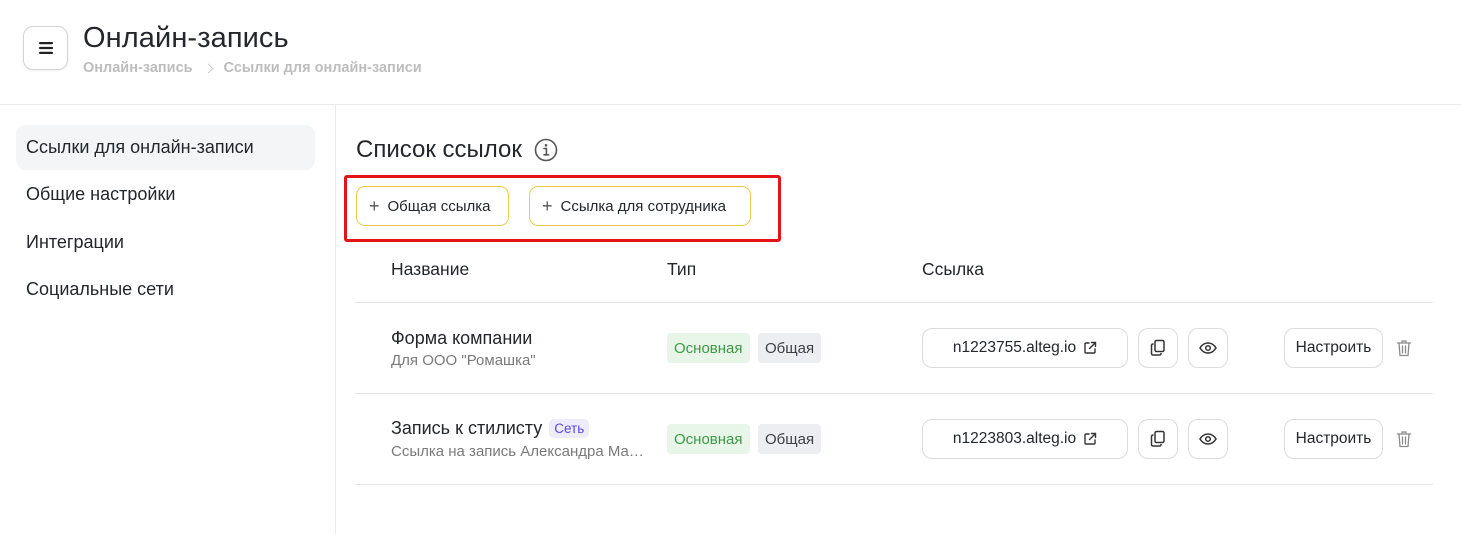 This screenshot has height=534, width=1461. What do you see at coordinates (546, 150) in the screenshot?
I see `info-icon` at bounding box center [546, 150].